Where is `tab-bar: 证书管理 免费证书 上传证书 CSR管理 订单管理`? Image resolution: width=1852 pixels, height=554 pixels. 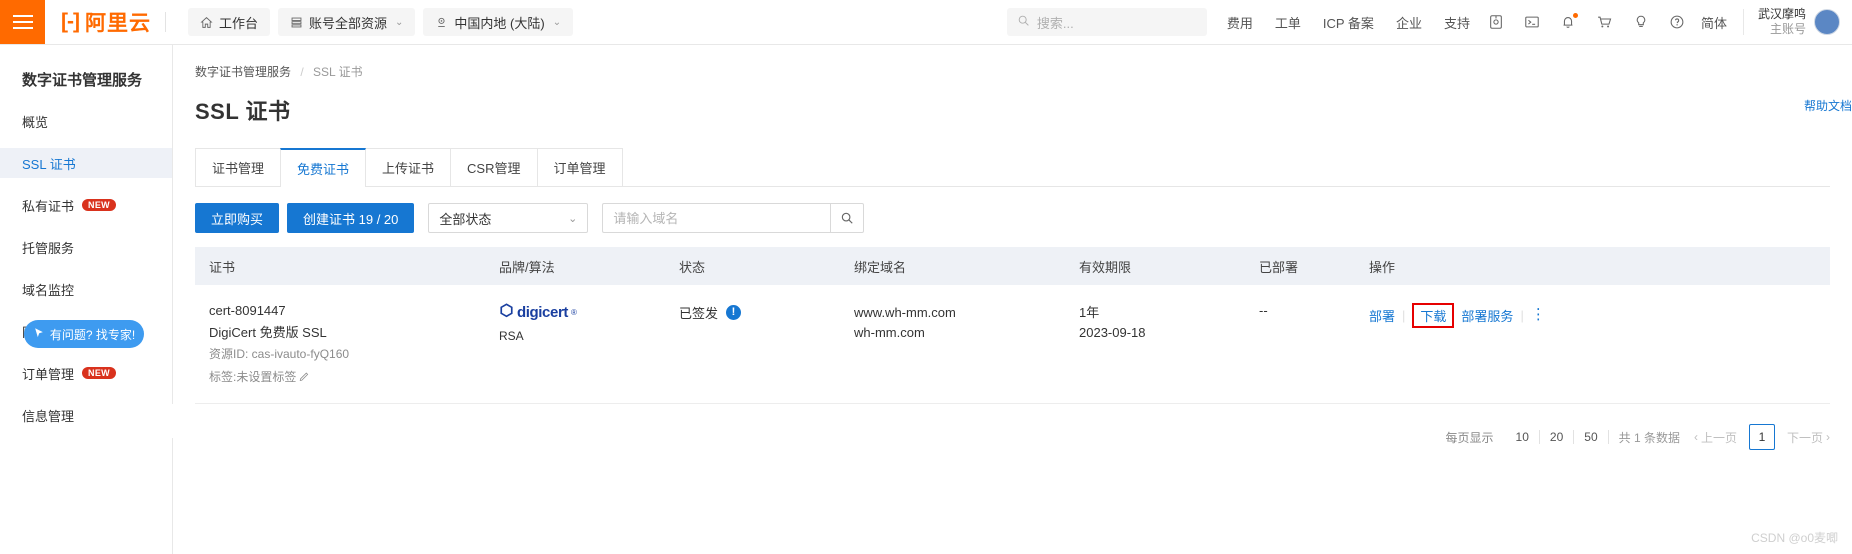
tab-bar: 证书管理 免费证书 上传证书 CSR管理 订单管理 is located at coordinates (1012, 167).